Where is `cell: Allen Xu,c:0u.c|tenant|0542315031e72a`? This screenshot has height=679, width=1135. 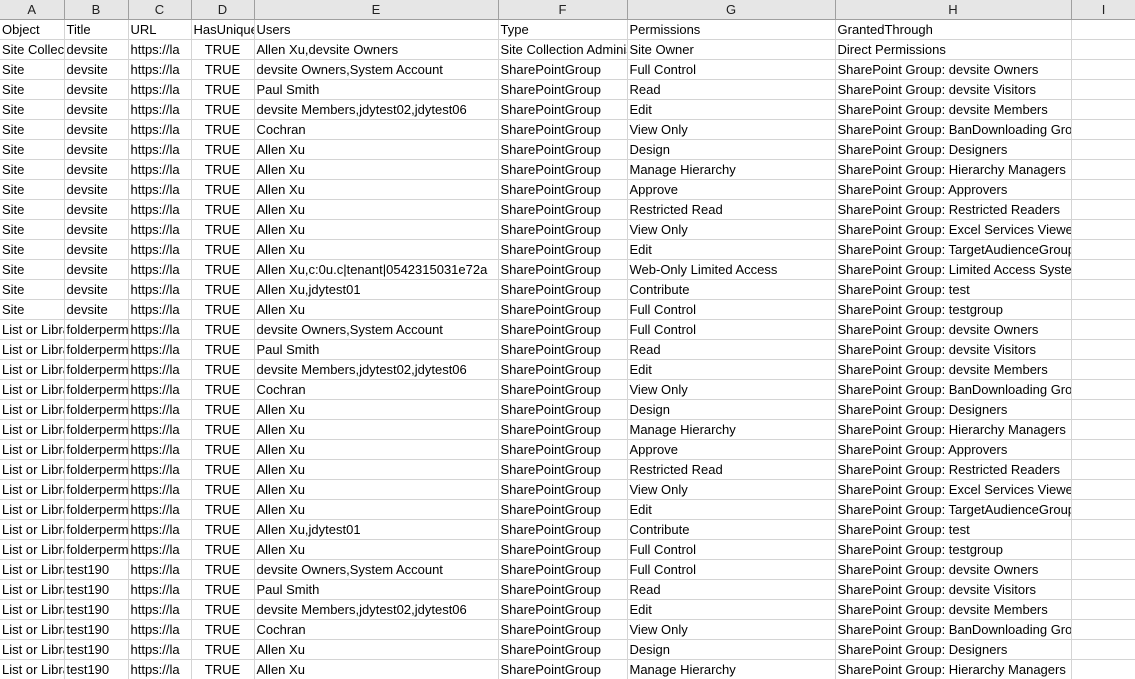
cell: Allen Xu,c:0u.c|tenant|0542315031e72a is located at coordinates (376, 269).